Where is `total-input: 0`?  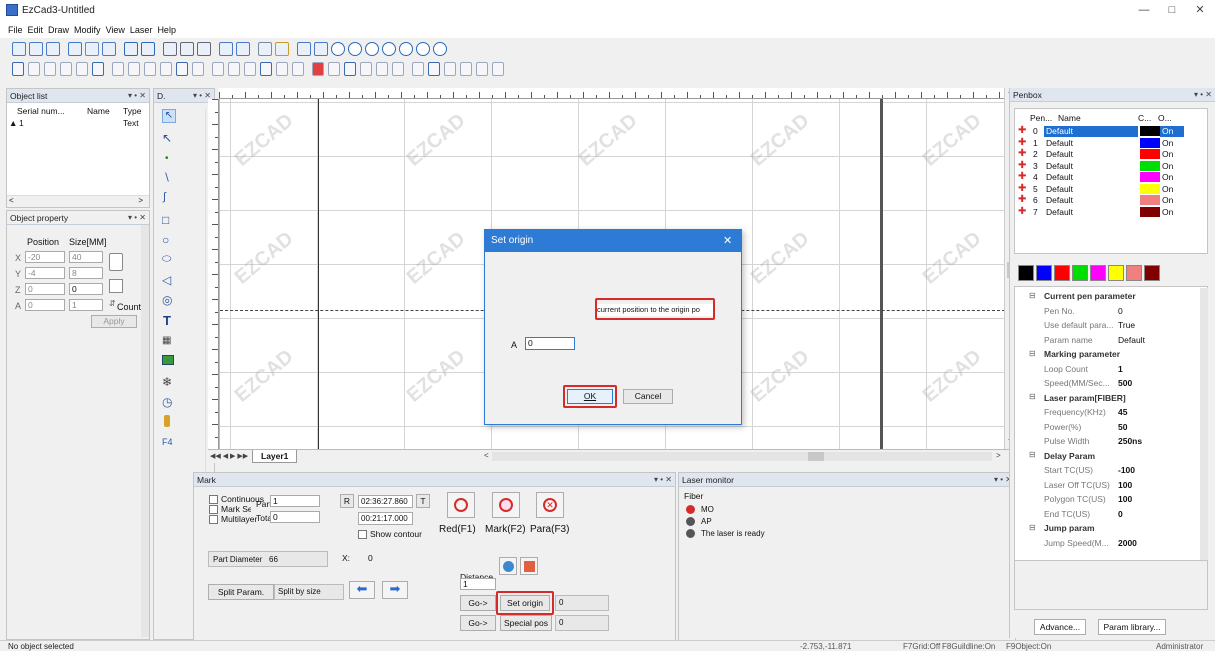 total-input: 0 is located at coordinates (295, 517).